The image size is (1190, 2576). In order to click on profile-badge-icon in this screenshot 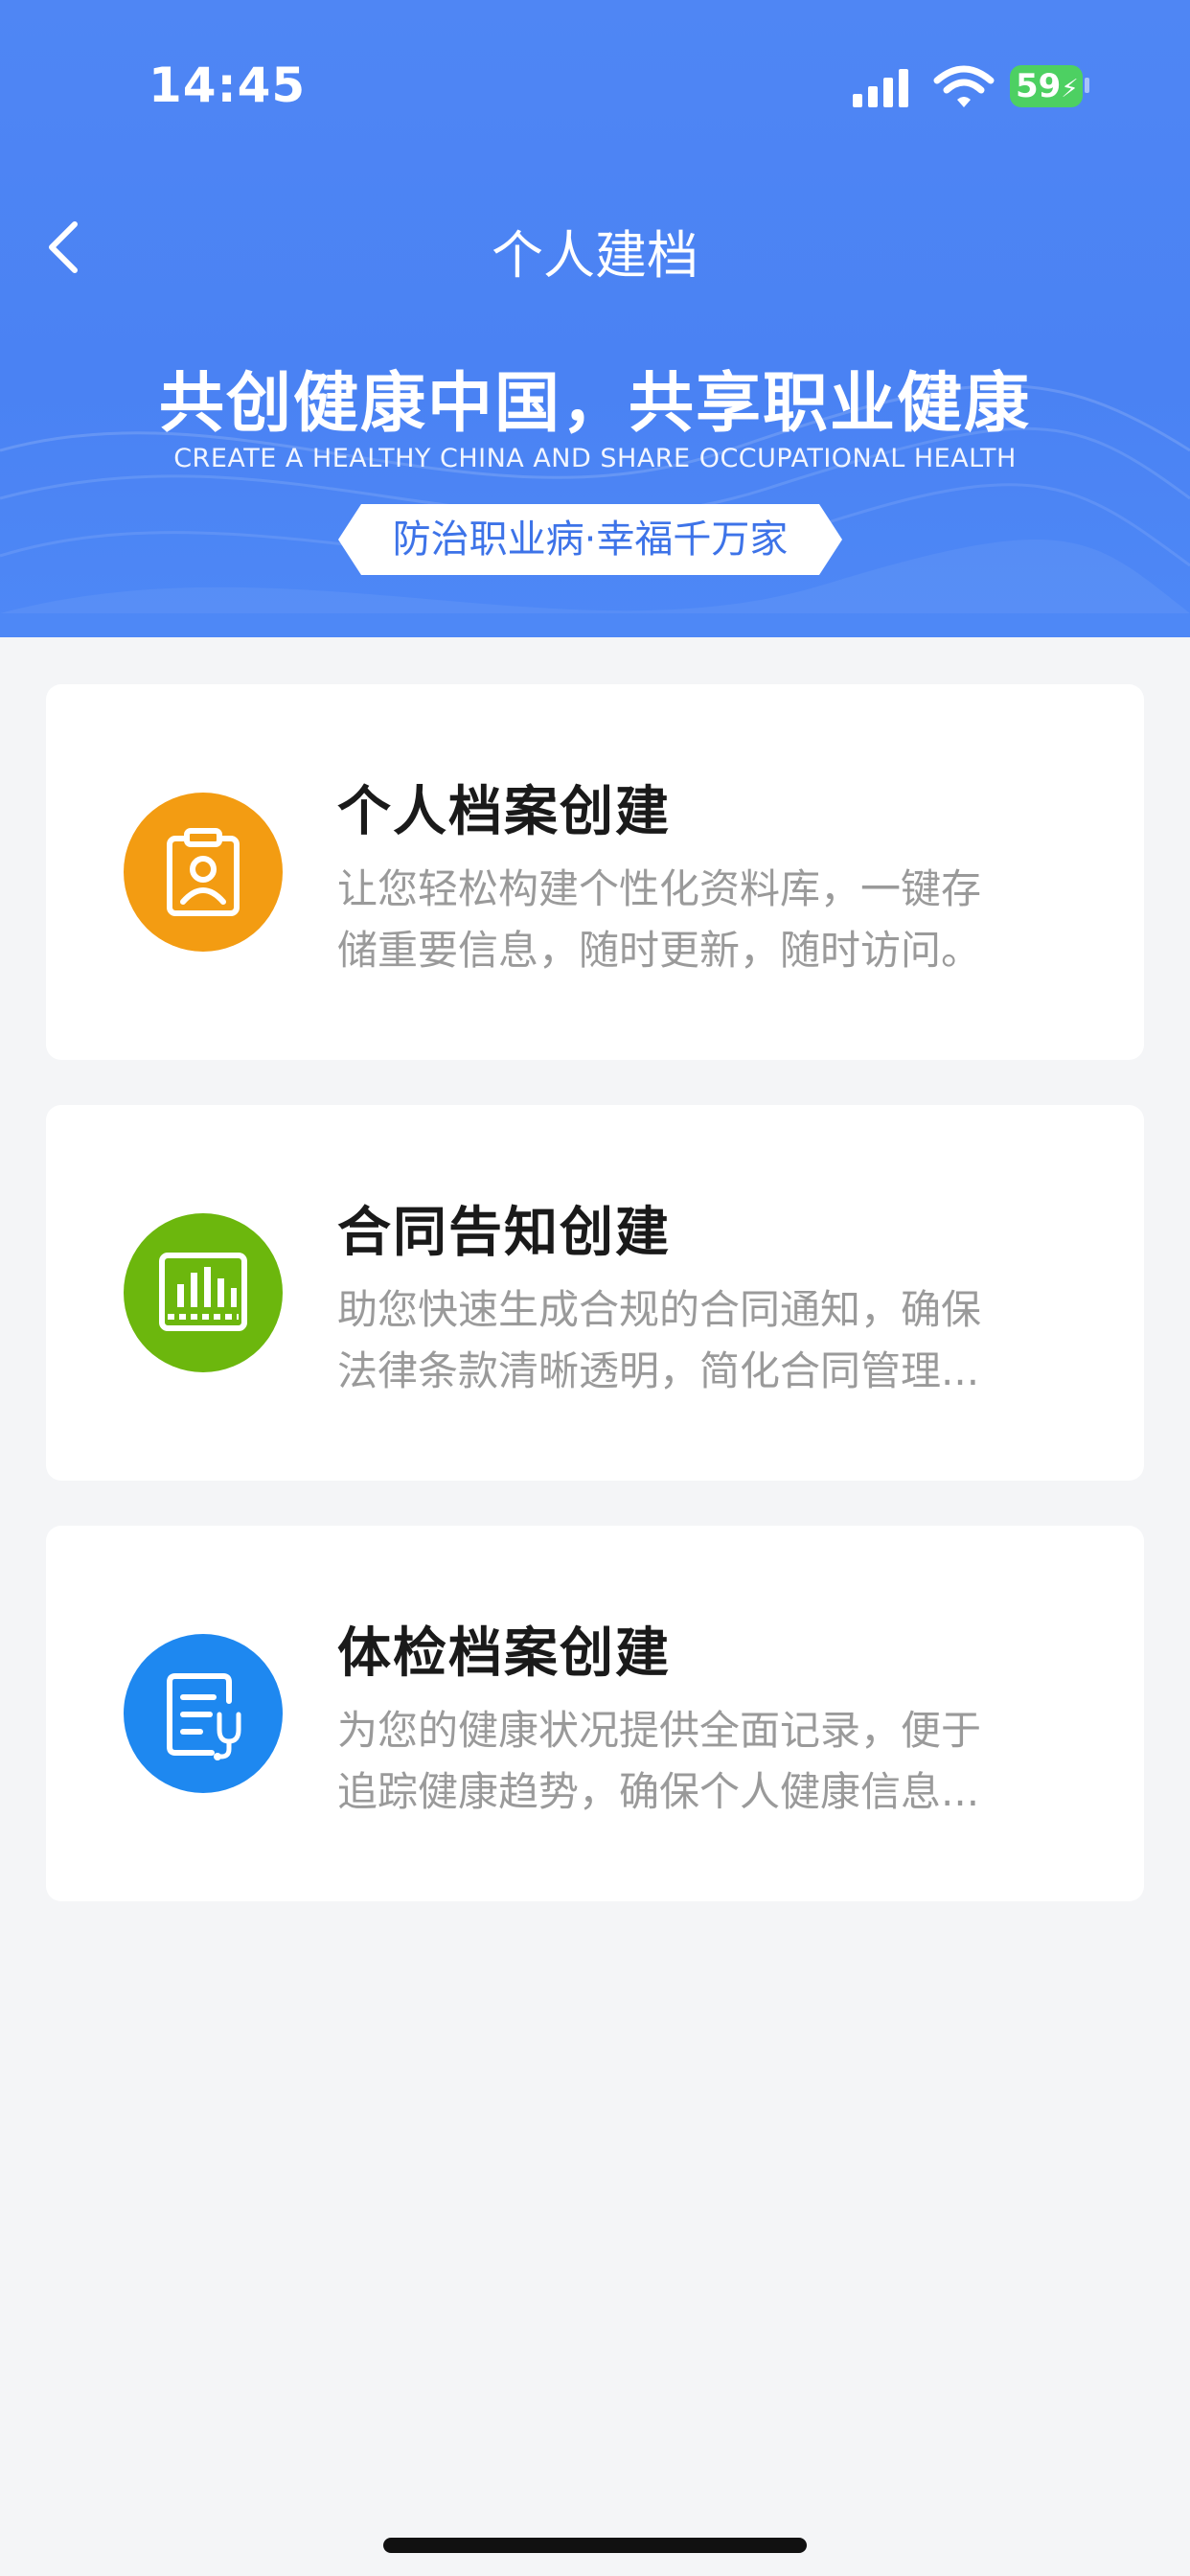, I will do `click(203, 872)`.